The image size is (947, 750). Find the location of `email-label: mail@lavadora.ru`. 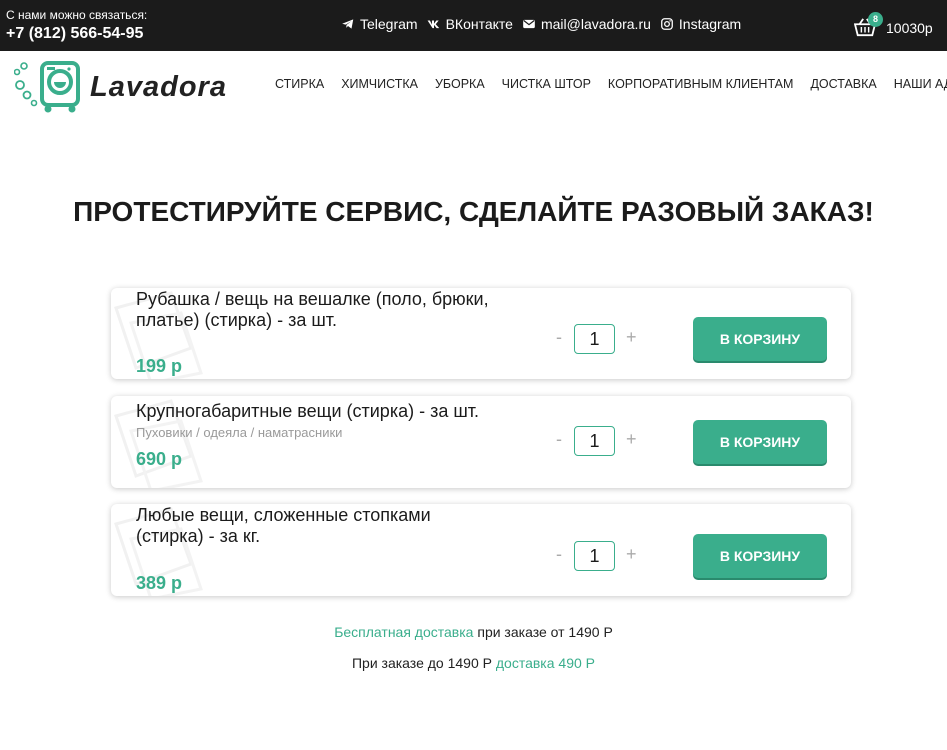

email-label: mail@lavadora.ru is located at coordinates (595, 24).